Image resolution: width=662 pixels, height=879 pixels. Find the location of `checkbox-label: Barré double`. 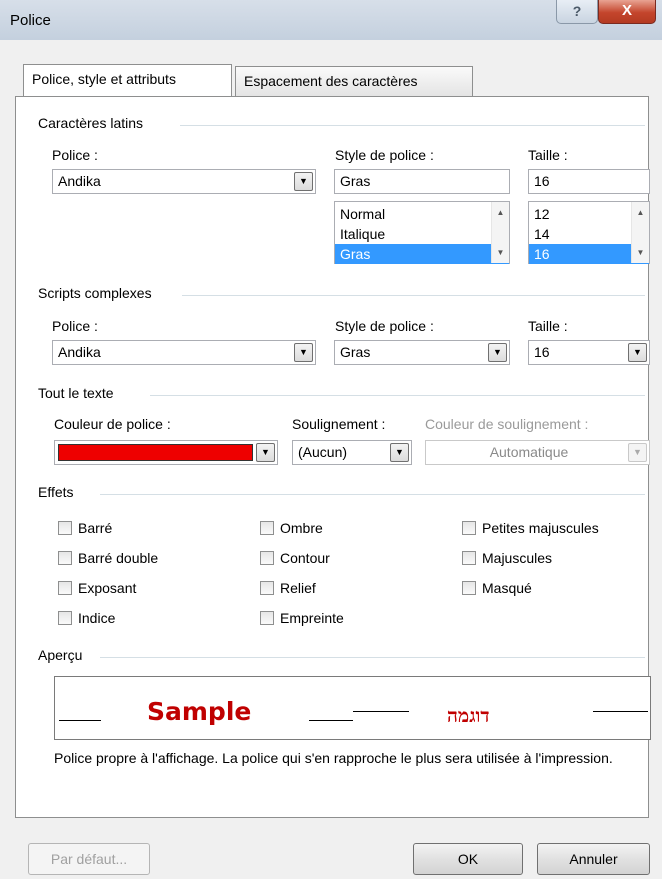

checkbox-label: Barré double is located at coordinates (118, 558).